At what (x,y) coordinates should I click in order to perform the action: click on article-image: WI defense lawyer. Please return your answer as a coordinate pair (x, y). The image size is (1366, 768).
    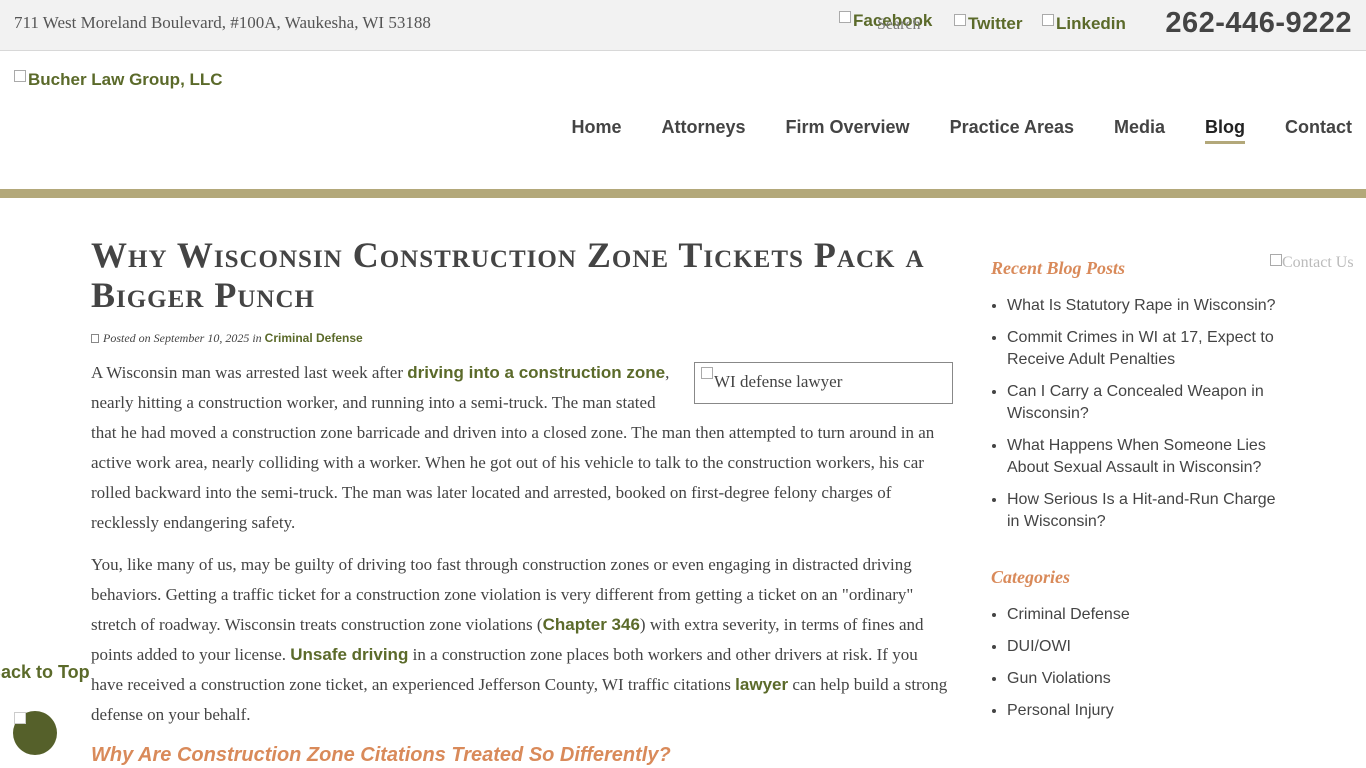
    Looking at the image, I should click on (823, 383).